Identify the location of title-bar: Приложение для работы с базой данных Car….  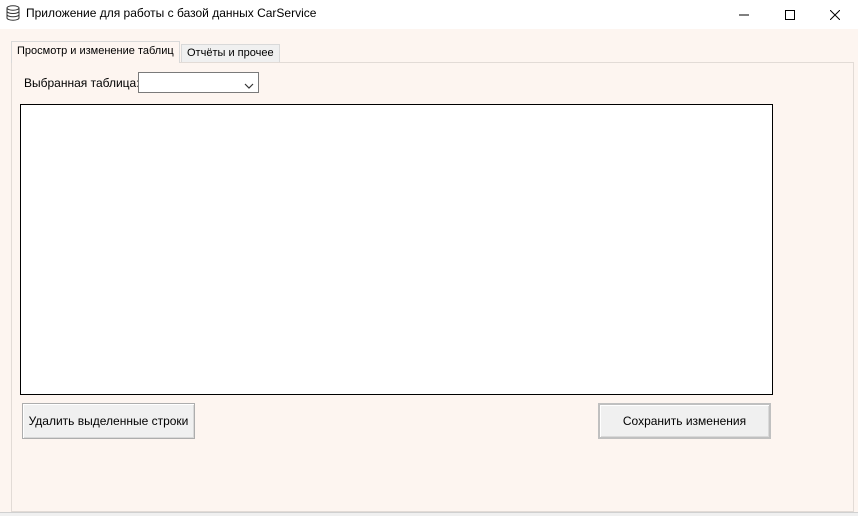
(429, 14).